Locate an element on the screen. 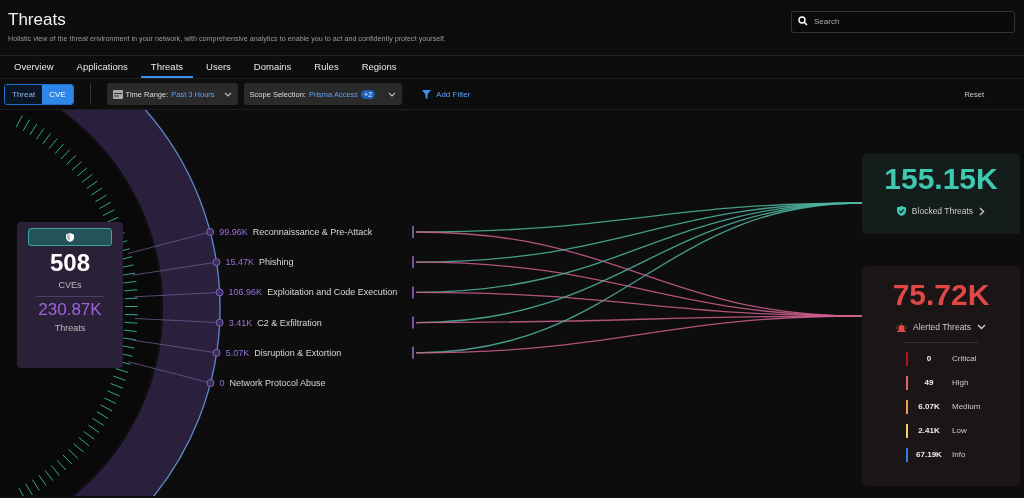  nav-tab: Applications is located at coordinates (102, 67).